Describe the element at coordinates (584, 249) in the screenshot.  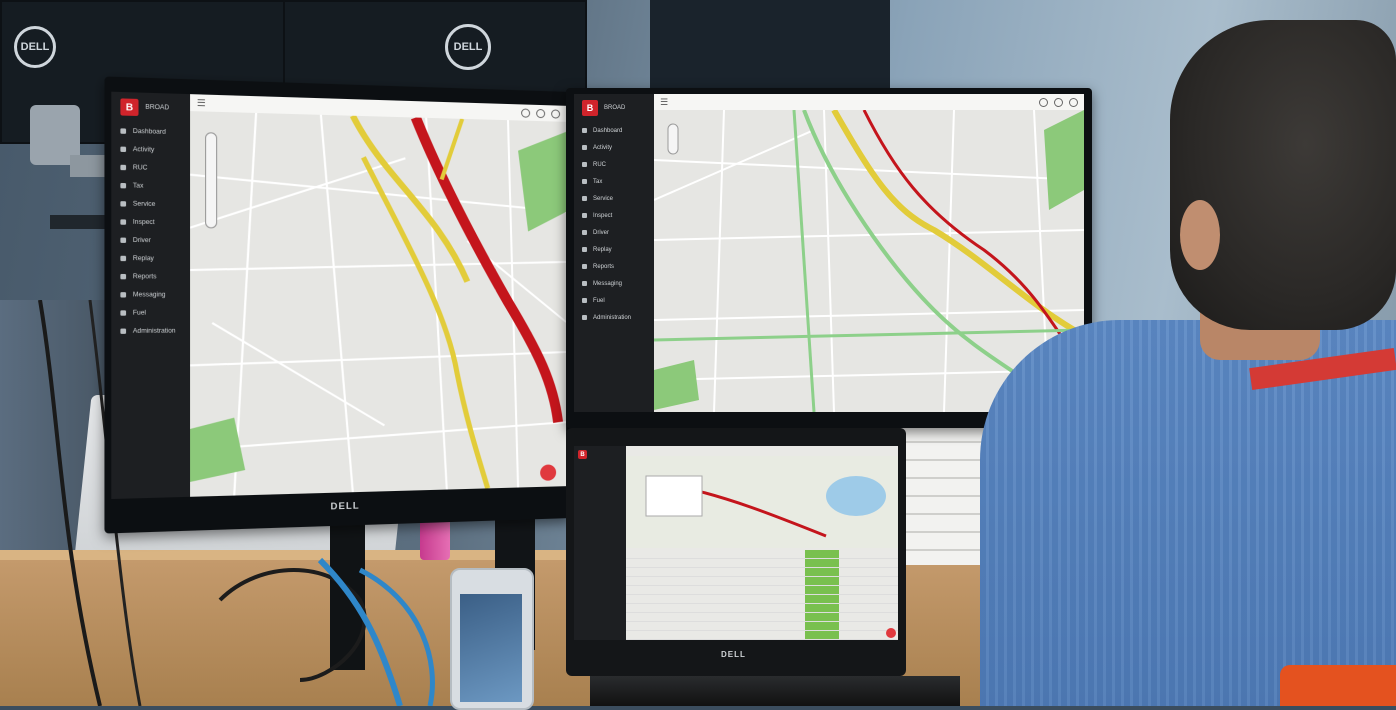
I see `replay-icon` at that location.